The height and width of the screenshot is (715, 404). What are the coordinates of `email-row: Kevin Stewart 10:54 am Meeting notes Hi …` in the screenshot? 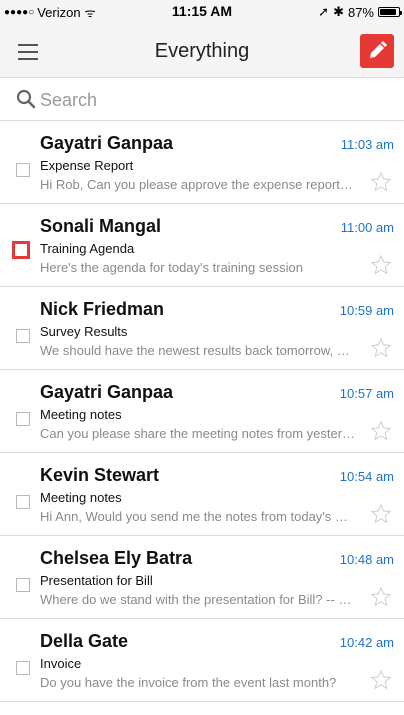 It's located at (202, 494).